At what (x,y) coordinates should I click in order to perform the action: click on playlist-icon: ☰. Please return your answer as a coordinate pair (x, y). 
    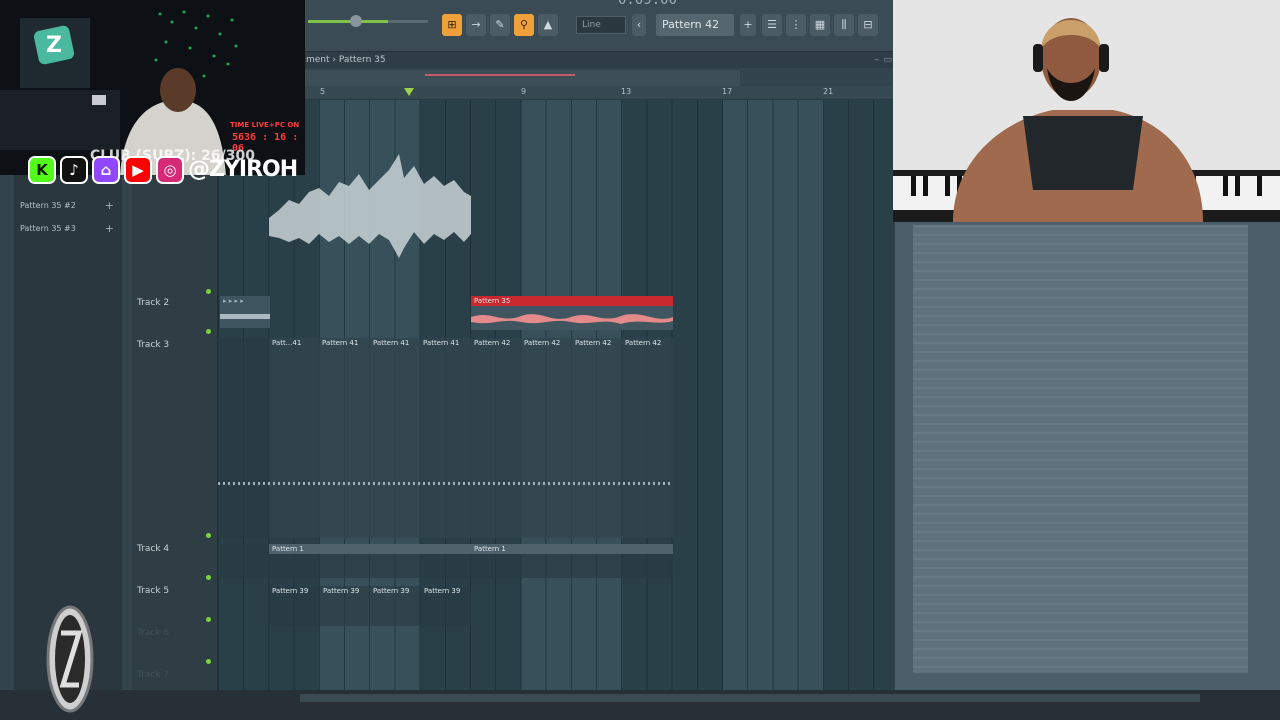
    Looking at the image, I should click on (772, 25).